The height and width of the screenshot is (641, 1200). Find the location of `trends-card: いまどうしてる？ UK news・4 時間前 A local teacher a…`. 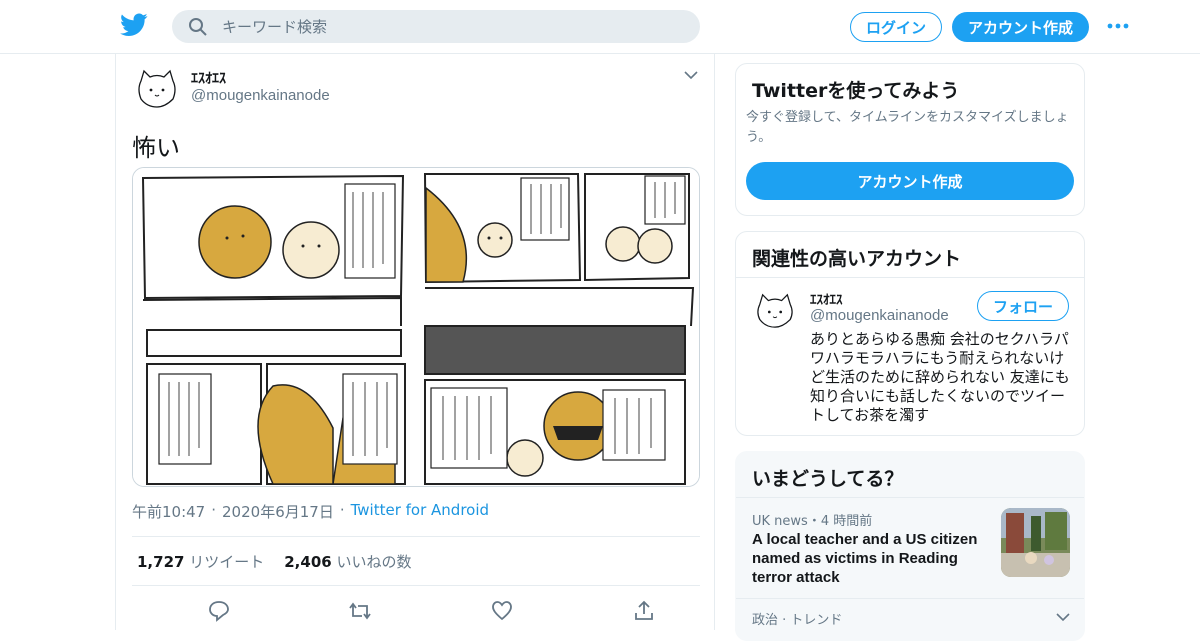

trends-card: いまどうしてる？ UK news・4 時間前 A local teacher a… is located at coordinates (910, 546).